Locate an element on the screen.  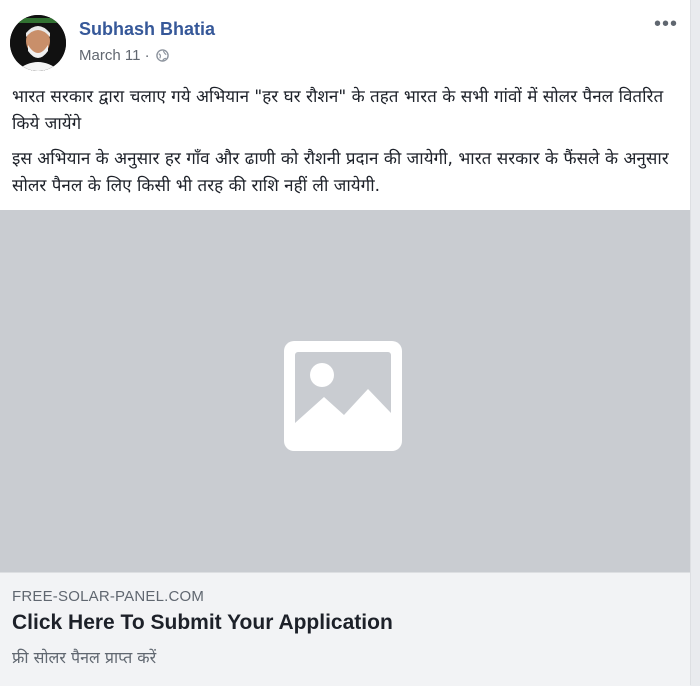
post-meta: March 11 · is located at coordinates (124, 56).